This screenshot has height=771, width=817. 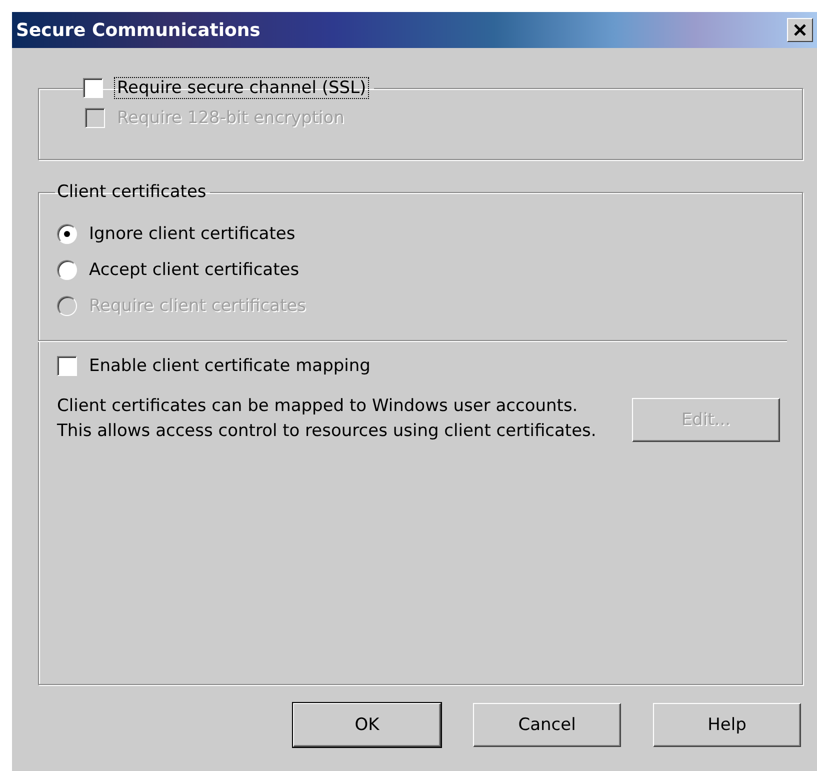 I want to click on close-icon, so click(x=800, y=30).